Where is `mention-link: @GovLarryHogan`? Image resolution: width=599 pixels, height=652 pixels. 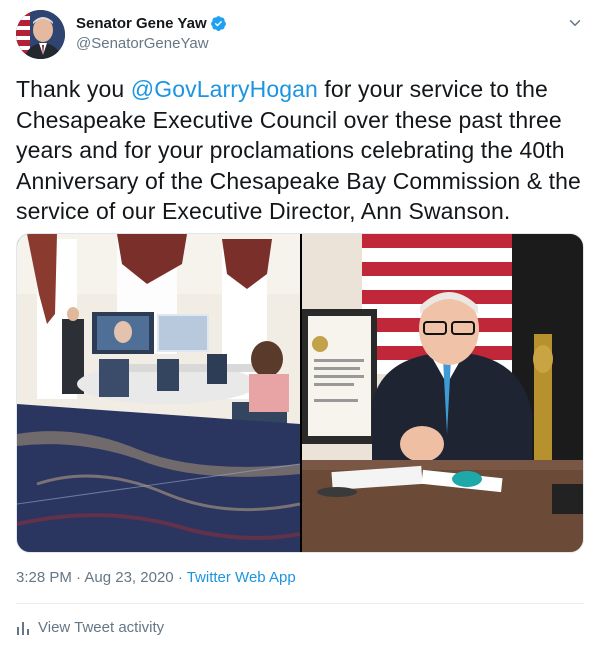
mention-link: @GovLarryHogan is located at coordinates (224, 89).